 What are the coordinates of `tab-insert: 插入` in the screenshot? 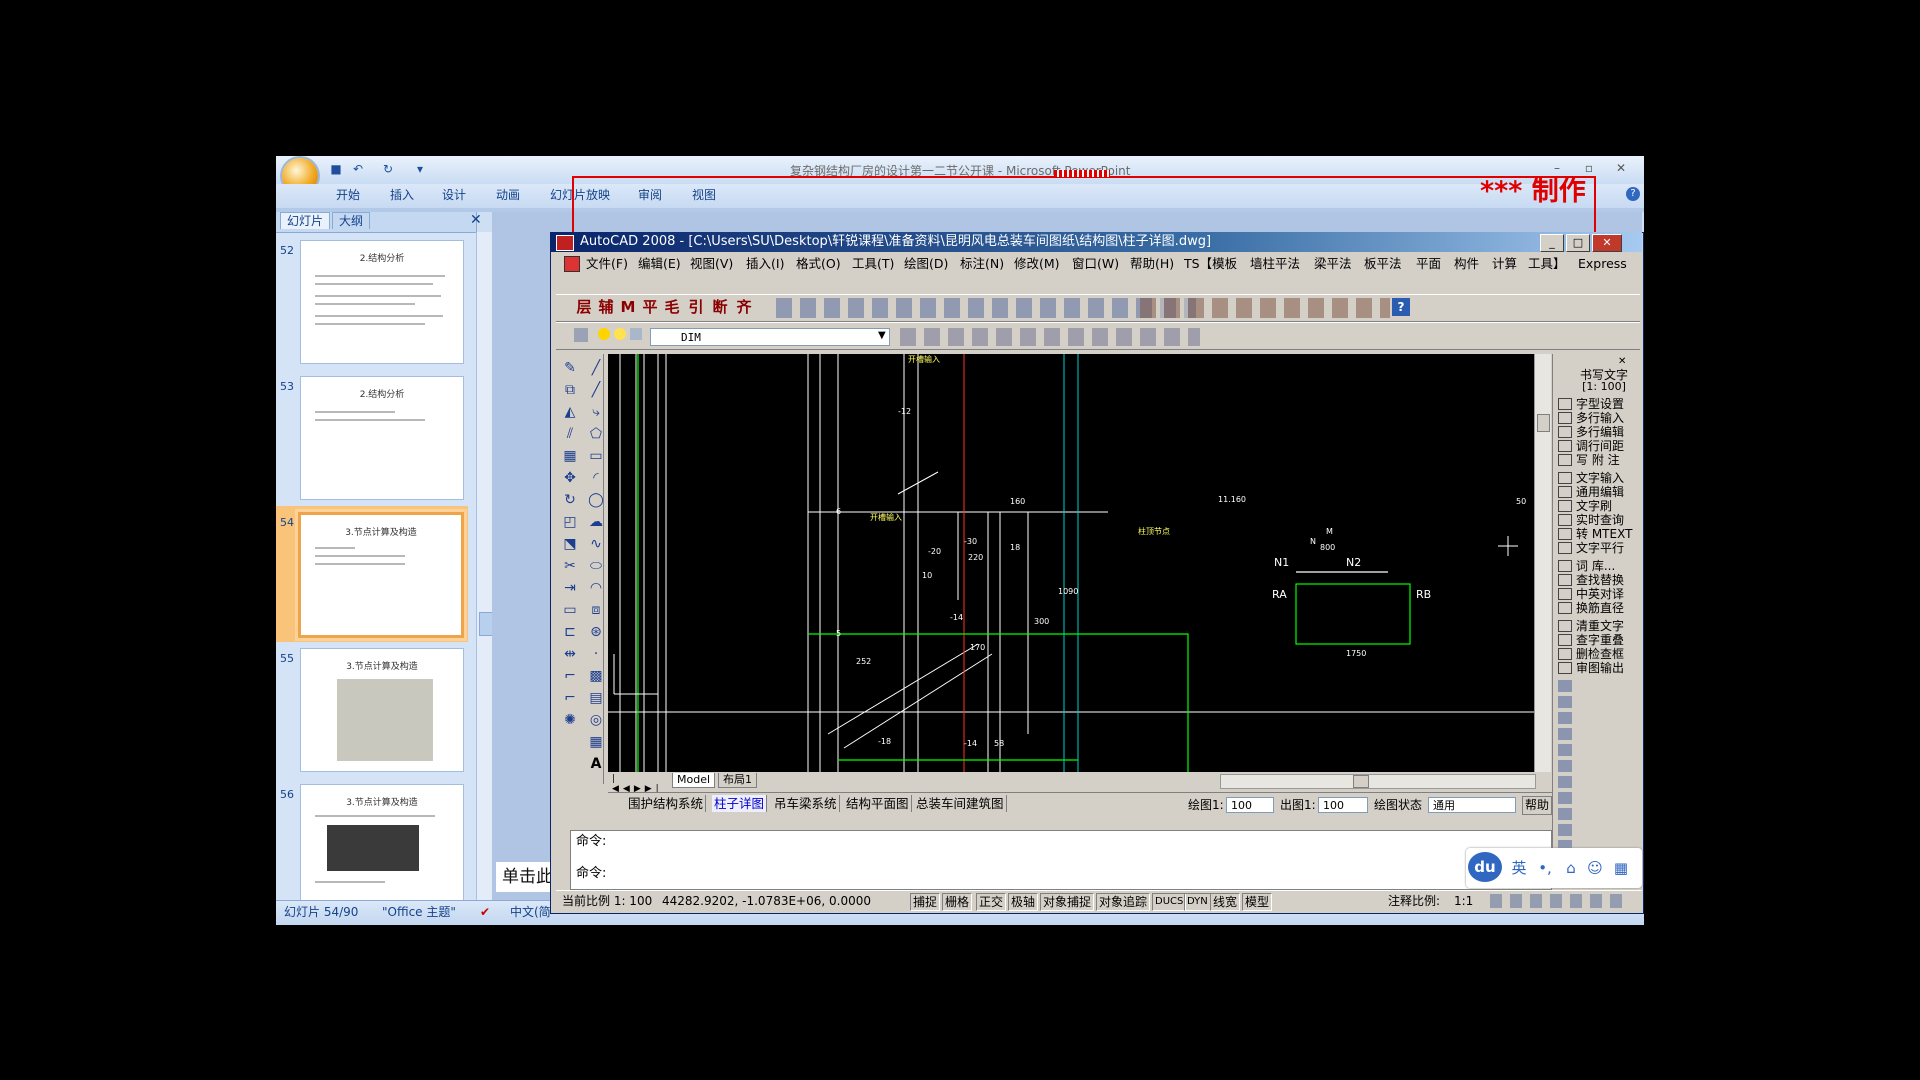 It's located at (402, 195).